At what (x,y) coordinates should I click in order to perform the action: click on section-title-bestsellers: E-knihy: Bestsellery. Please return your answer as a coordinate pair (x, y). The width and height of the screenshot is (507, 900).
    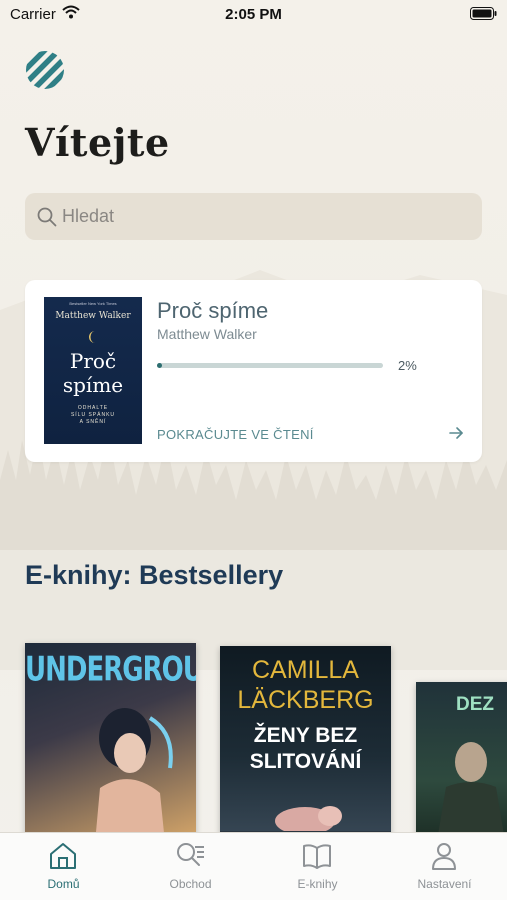
    Looking at the image, I should click on (154, 575).